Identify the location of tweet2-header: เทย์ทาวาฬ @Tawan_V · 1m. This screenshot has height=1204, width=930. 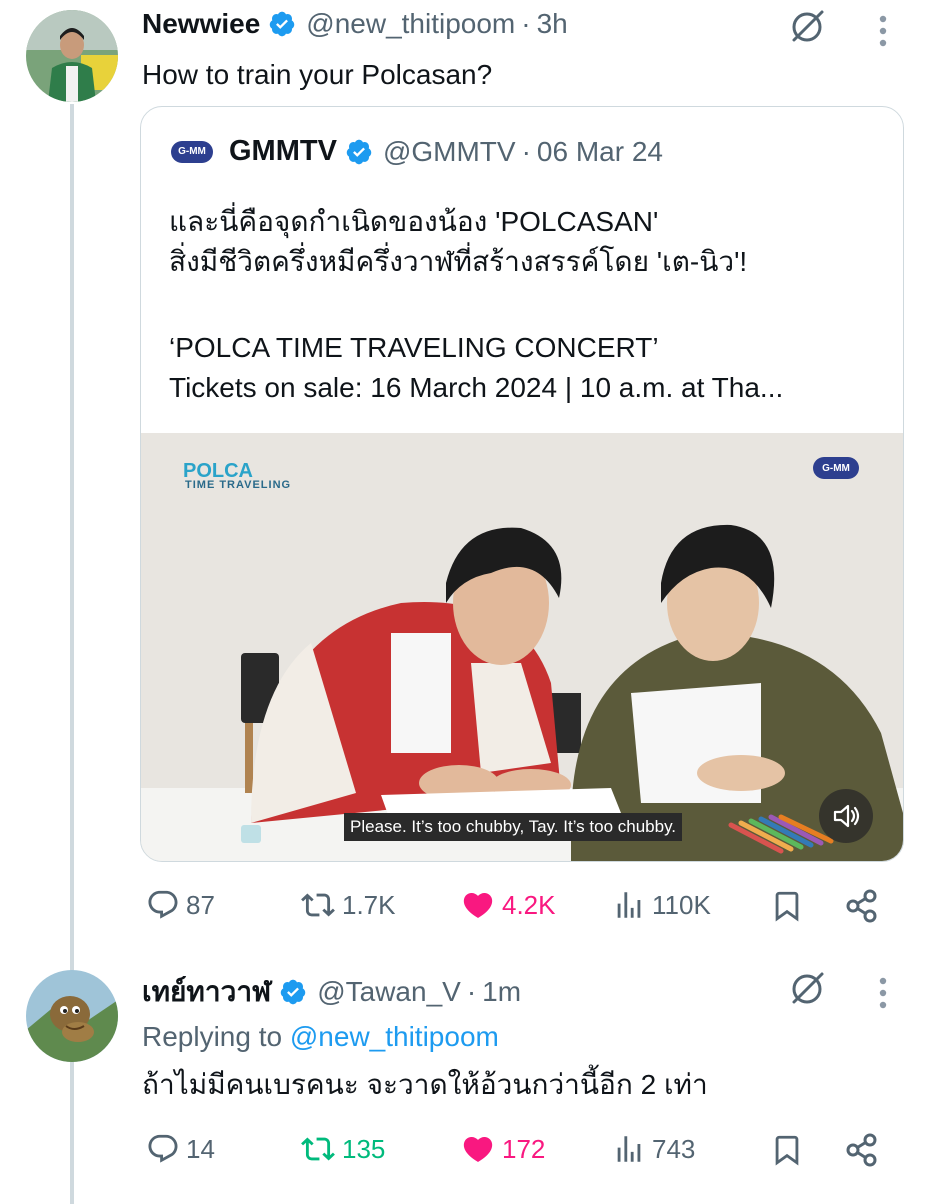
(331, 992).